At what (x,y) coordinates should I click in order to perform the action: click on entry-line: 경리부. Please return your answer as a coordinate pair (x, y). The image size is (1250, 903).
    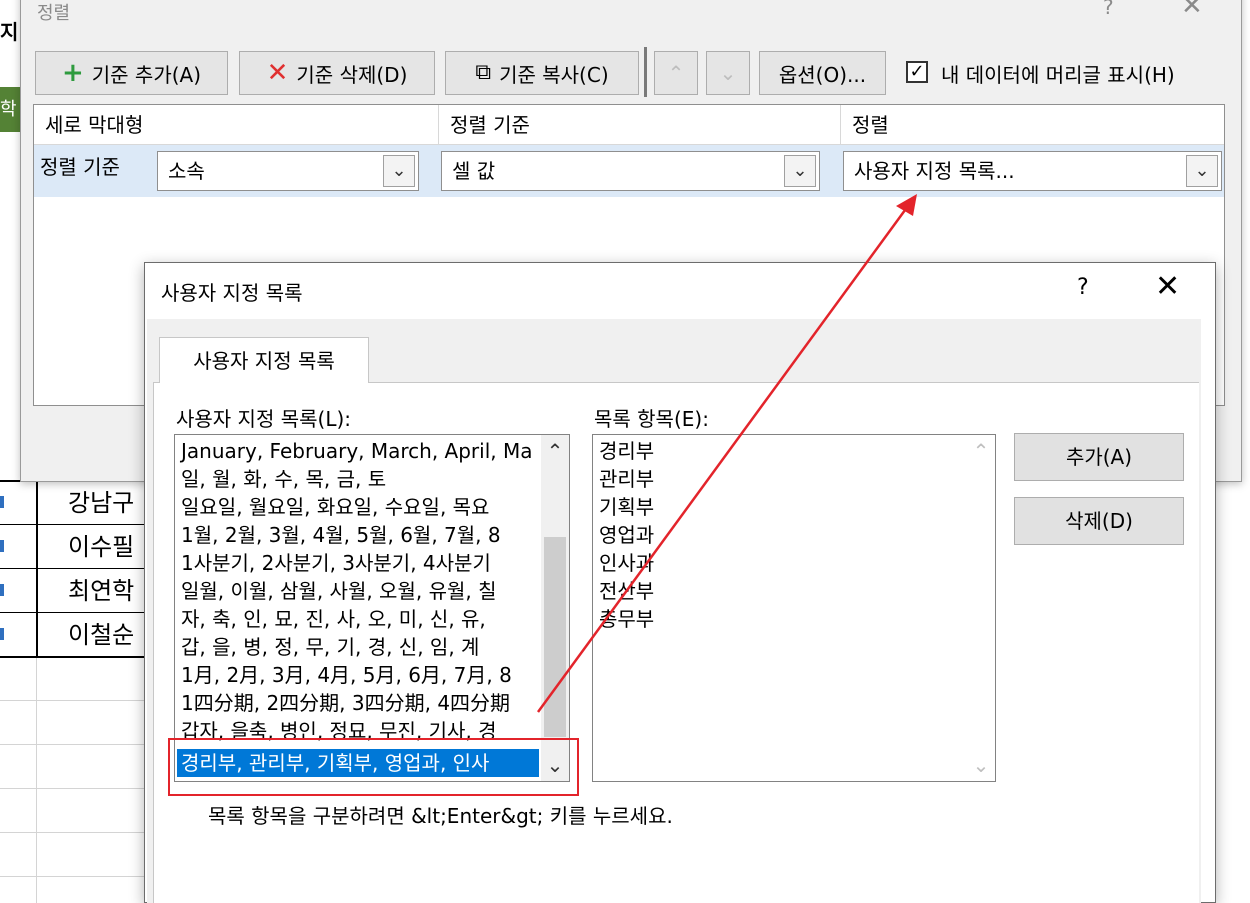
    Looking at the image, I should click on (627, 451).